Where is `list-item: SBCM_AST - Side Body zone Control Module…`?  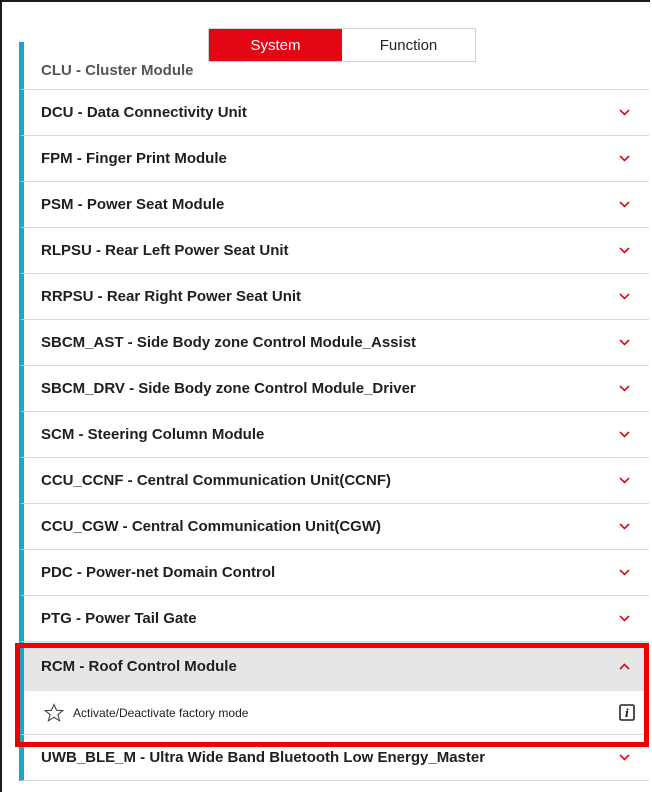
list-item: SBCM_AST - Side Body zone Control Module… is located at coordinates (334, 343).